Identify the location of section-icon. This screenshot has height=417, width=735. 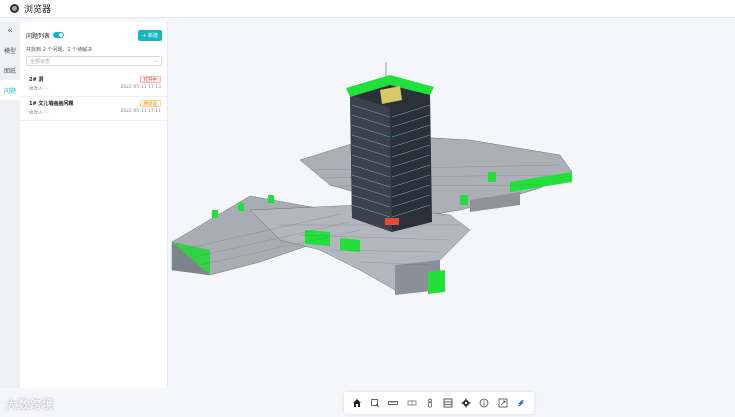
(412, 403).